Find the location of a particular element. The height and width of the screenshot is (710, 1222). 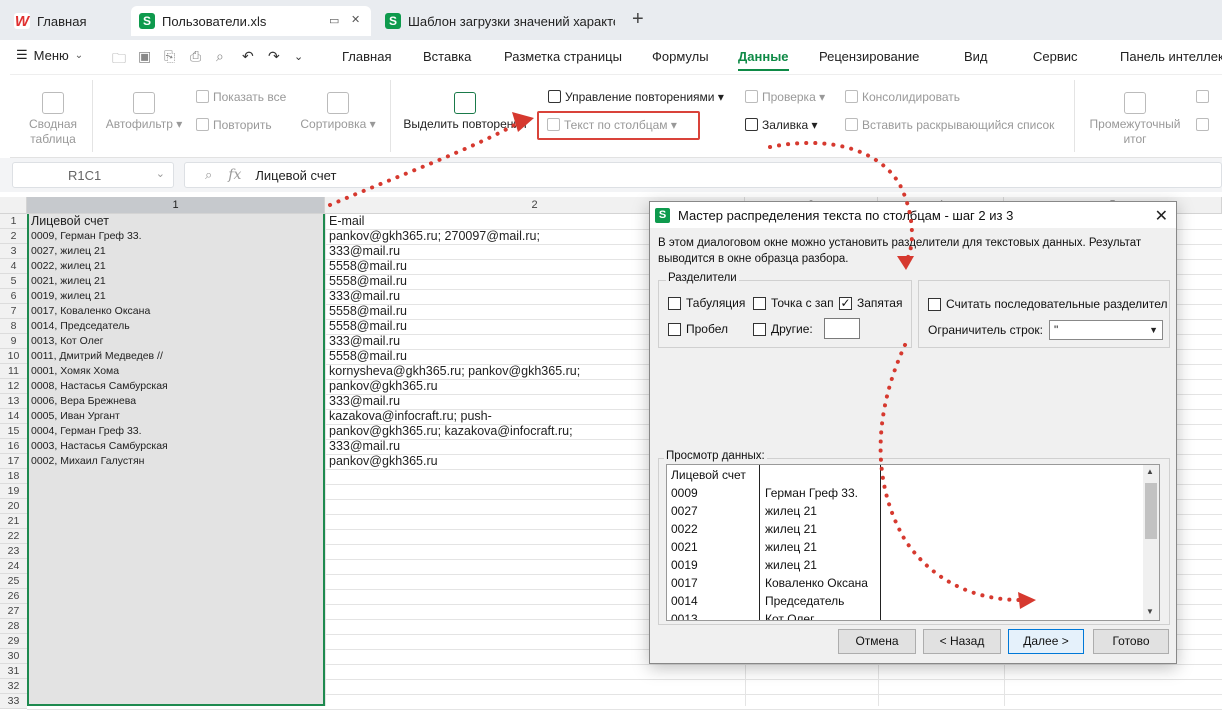

ribbon-tab-data: Данные is located at coordinates (763, 60).